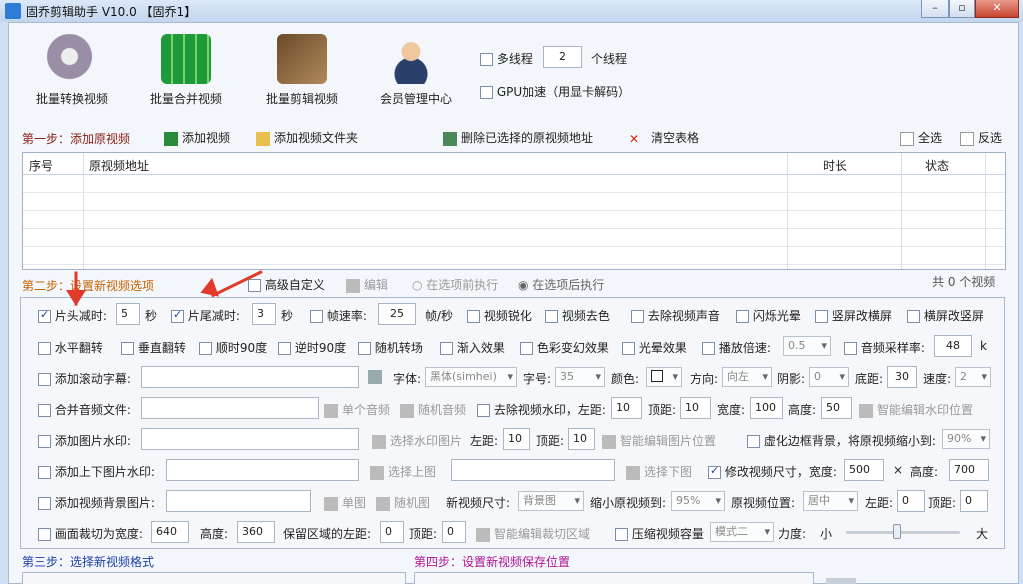 The width and height of the screenshot is (1023, 584). I want to click on bg-img-input, so click(238, 501).